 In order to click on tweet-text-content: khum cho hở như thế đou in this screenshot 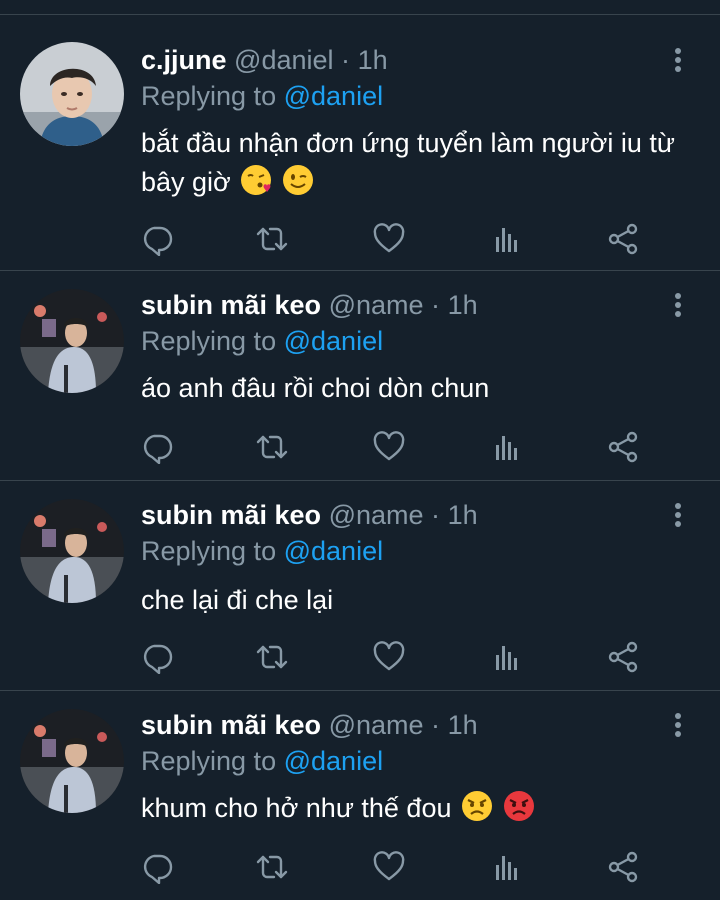, I will do `click(296, 808)`.